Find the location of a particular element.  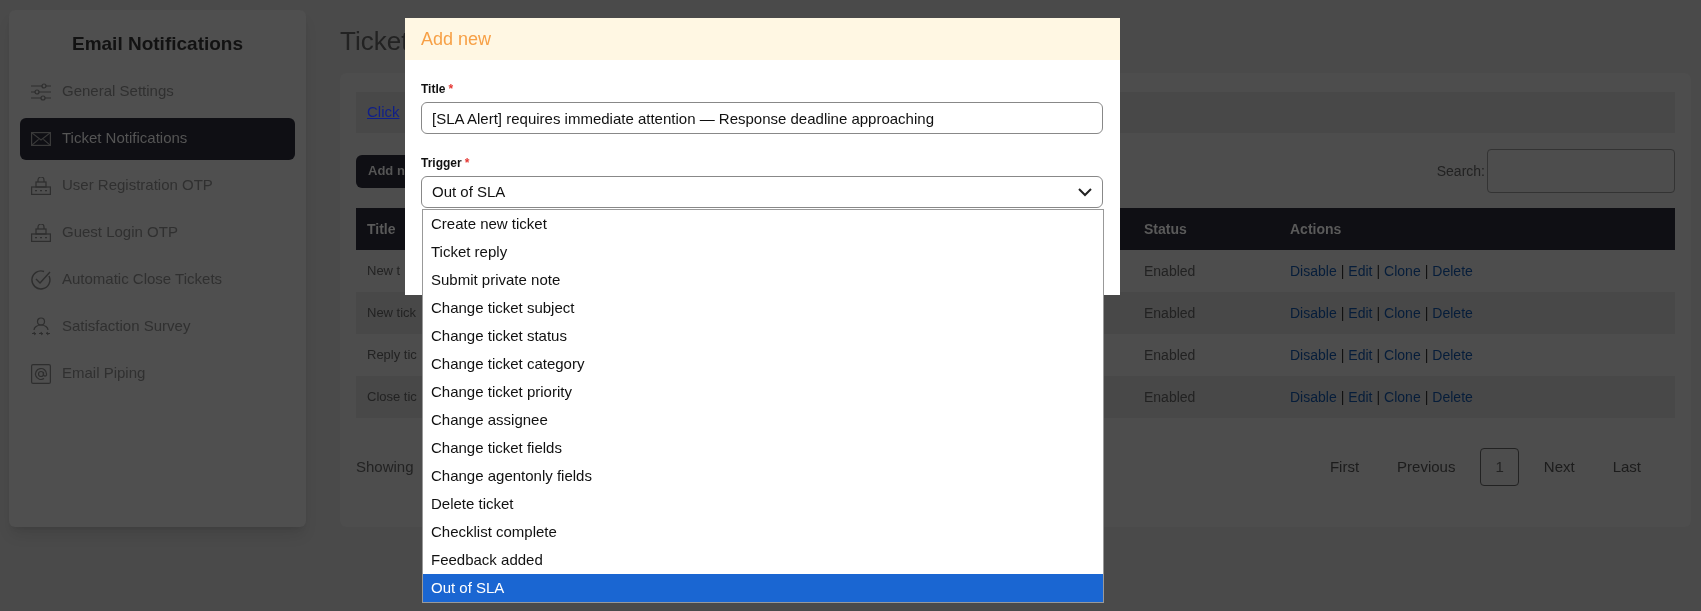

sidebar-item: Ticket Notifications is located at coordinates (157, 138).